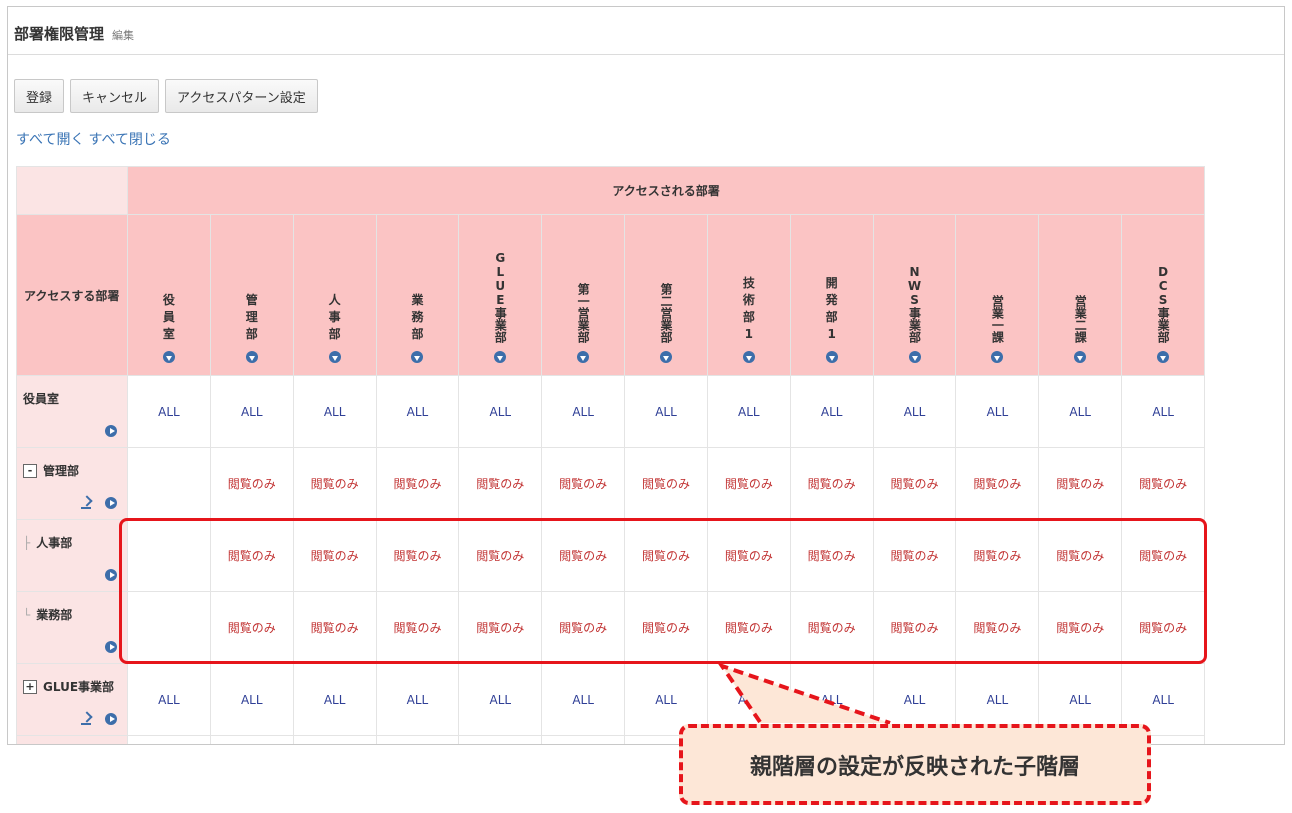 The image size is (1292, 813). I want to click on tree-links: すべて開く すべて閉じる, so click(93, 139).